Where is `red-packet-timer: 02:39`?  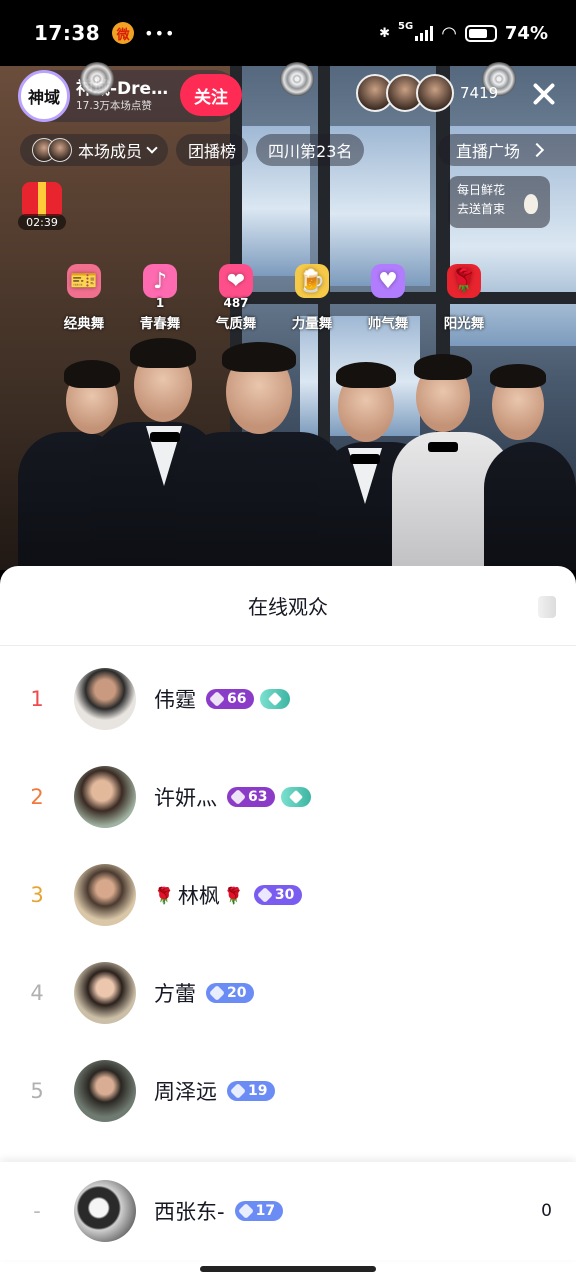
red-packet-timer: 02:39 is located at coordinates (42, 222).